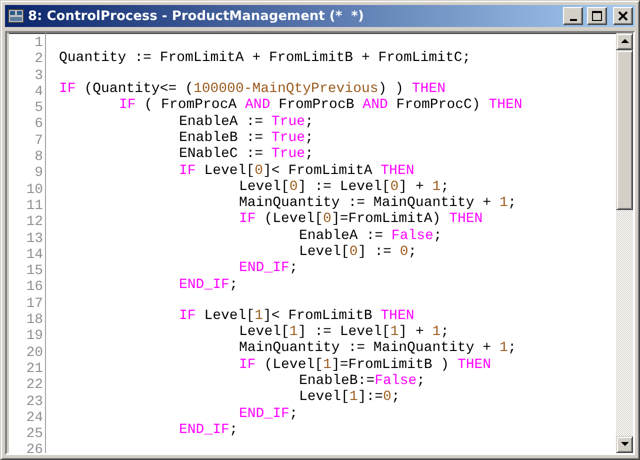 This screenshot has width=640, height=460. I want to click on line-number: 15, so click(35, 271).